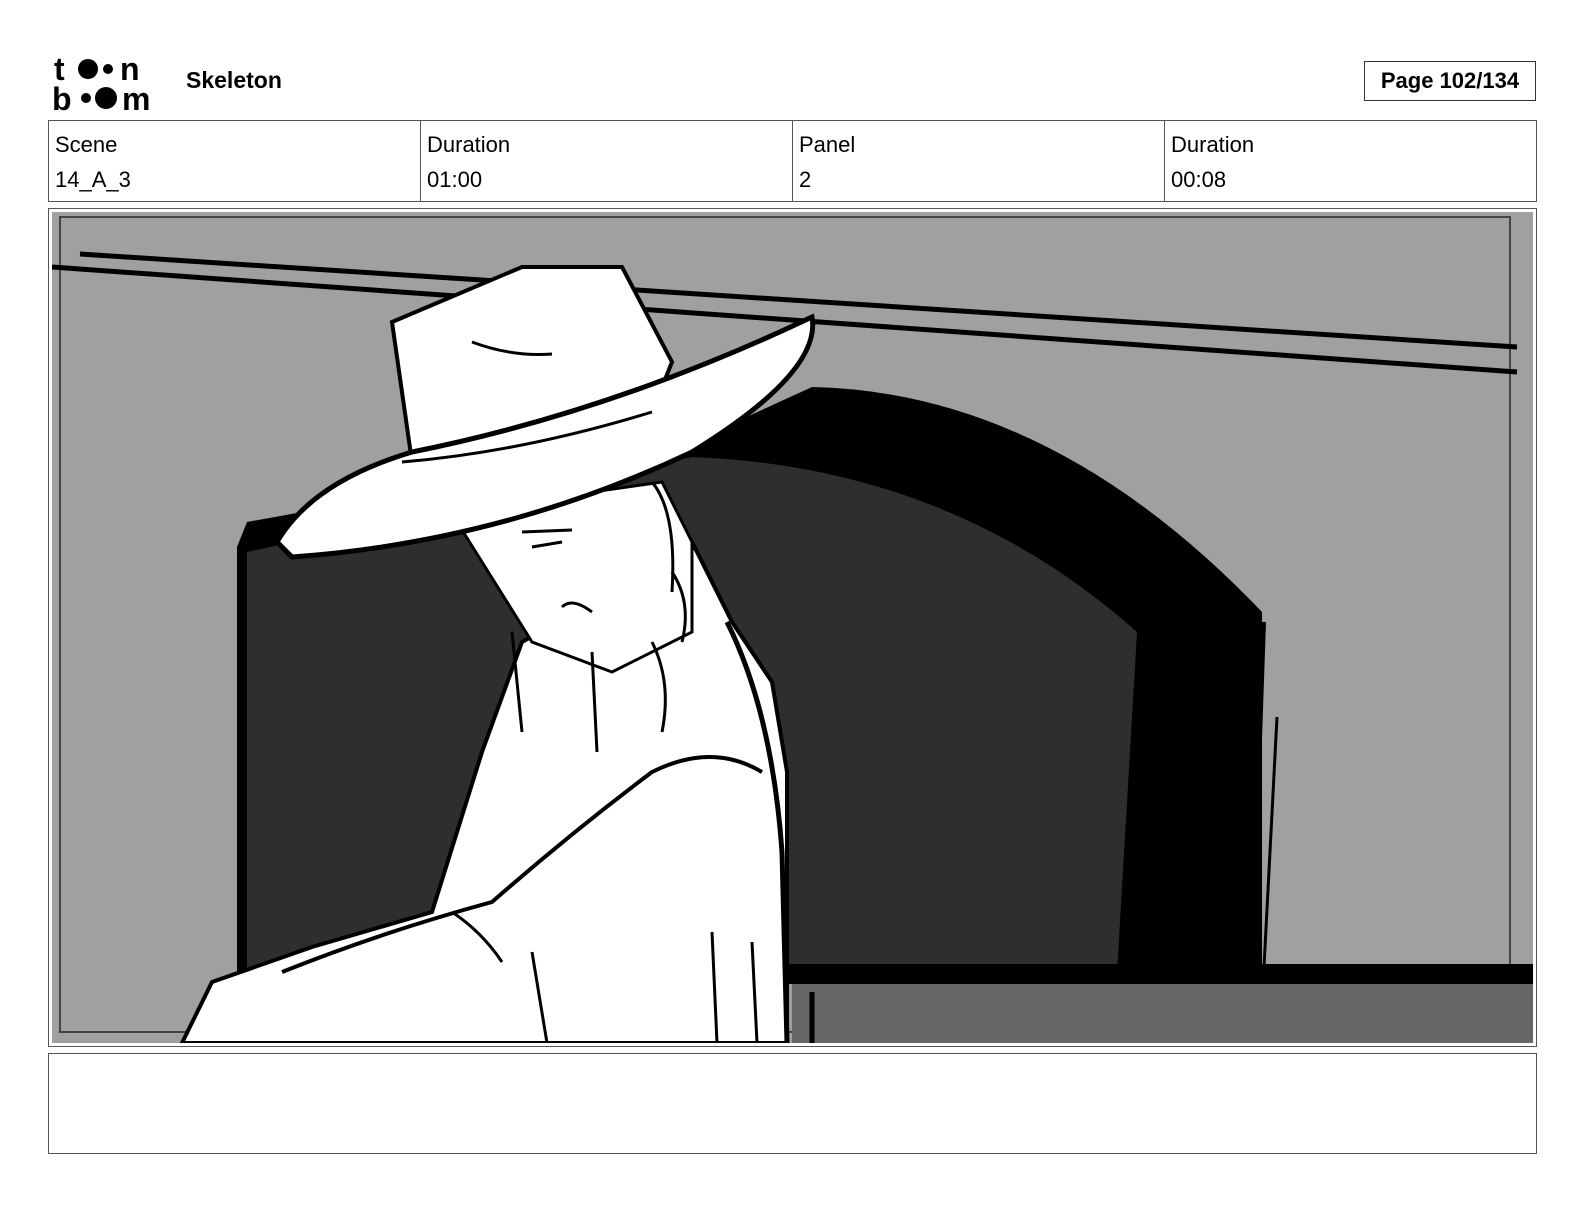 The height and width of the screenshot is (1224, 1584). What do you see at coordinates (1213, 144) in the screenshot?
I see `panel-duration-label: Duration` at bounding box center [1213, 144].